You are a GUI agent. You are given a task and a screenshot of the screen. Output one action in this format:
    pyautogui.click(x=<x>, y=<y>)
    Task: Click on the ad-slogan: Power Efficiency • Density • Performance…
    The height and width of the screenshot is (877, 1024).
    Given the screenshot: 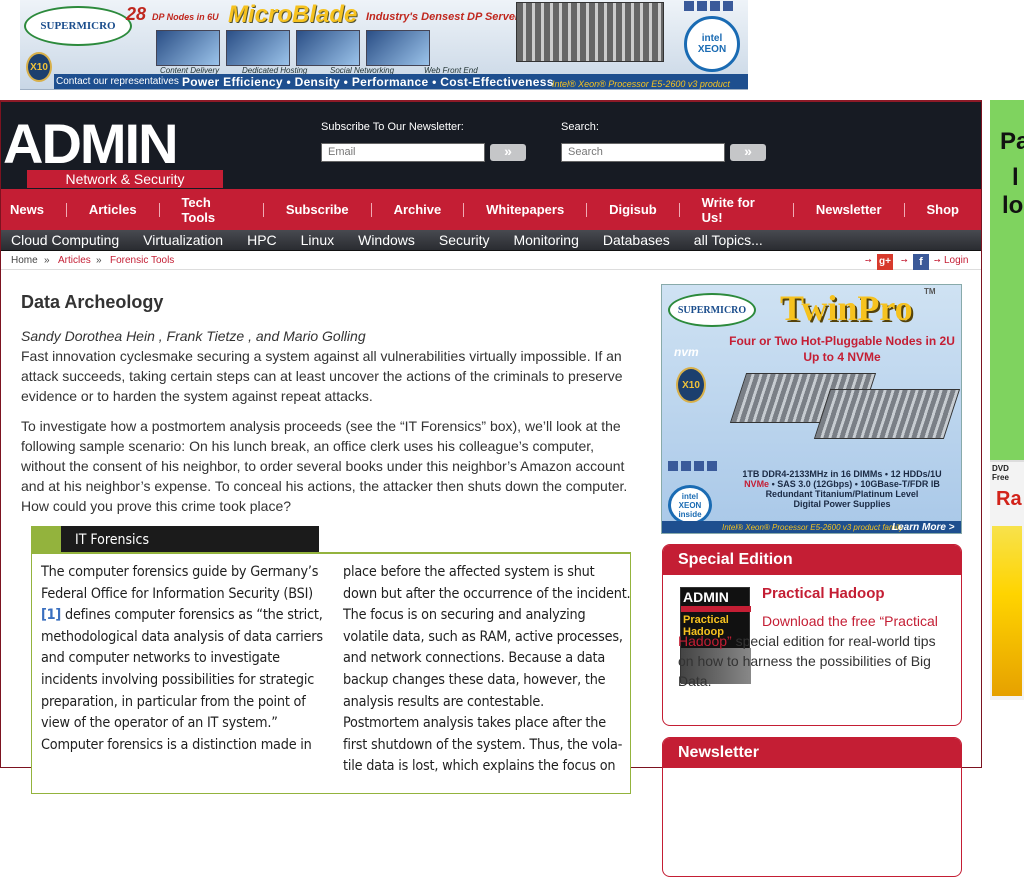 What is the action you would take?
    pyautogui.click(x=368, y=82)
    